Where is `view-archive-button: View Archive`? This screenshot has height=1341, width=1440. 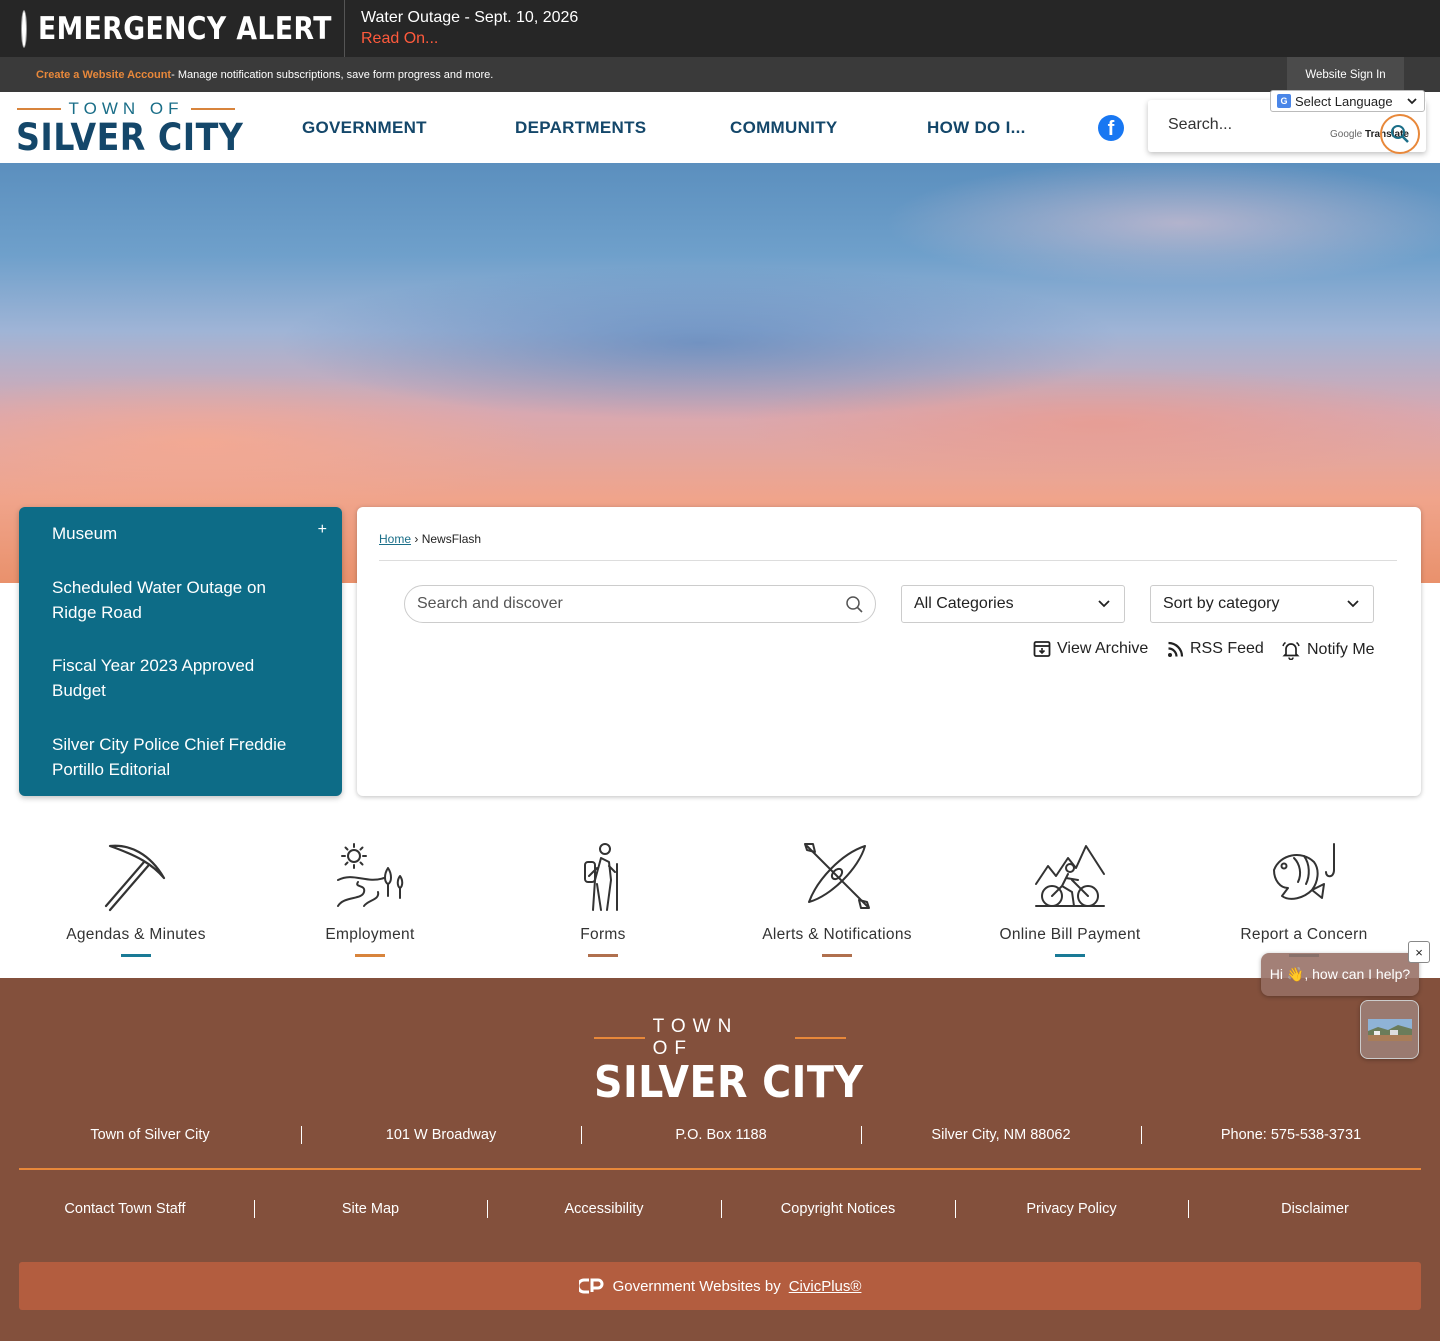 view-archive-button: View Archive is located at coordinates (1090, 649).